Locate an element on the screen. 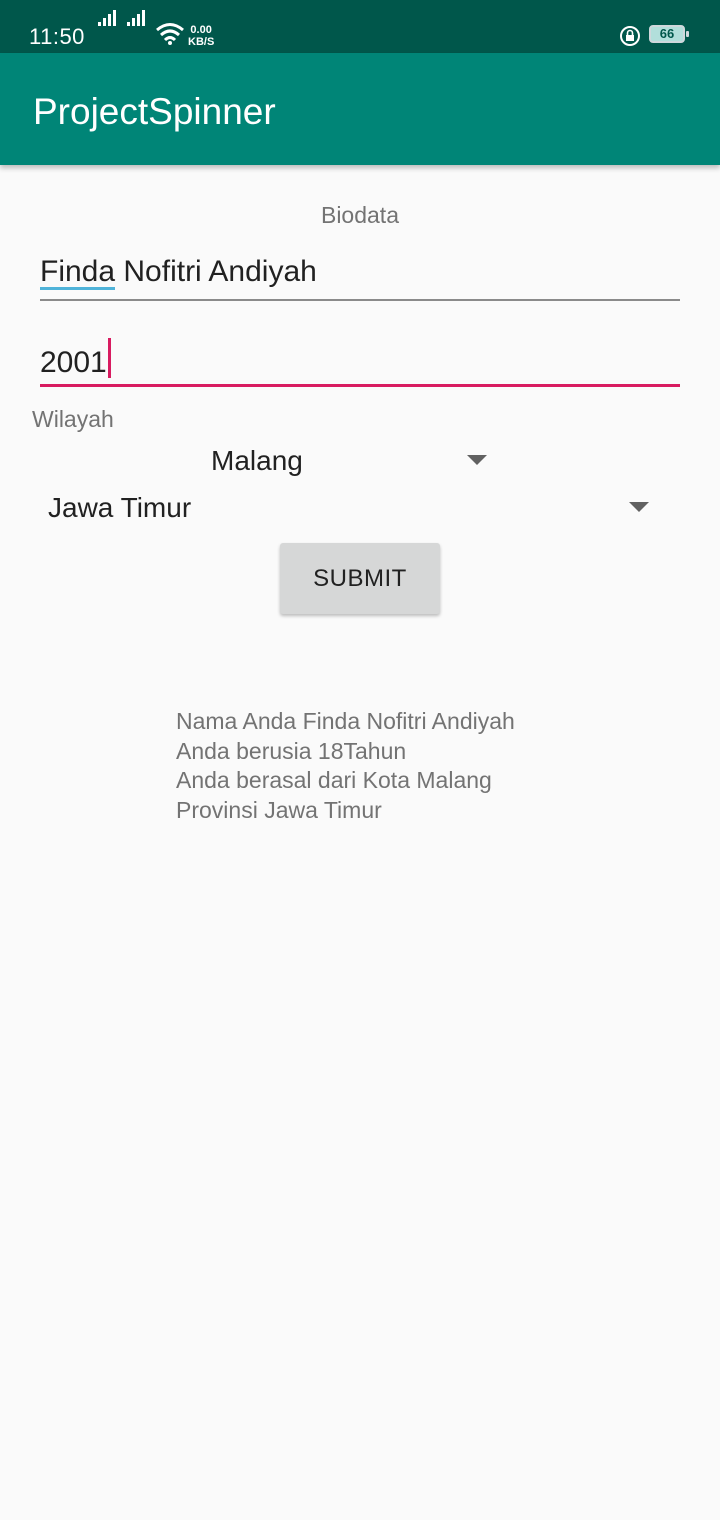 Image resolution: width=720 pixels, height=1520 pixels. province-spinner: Jawa Timur is located at coordinates (351, 512).